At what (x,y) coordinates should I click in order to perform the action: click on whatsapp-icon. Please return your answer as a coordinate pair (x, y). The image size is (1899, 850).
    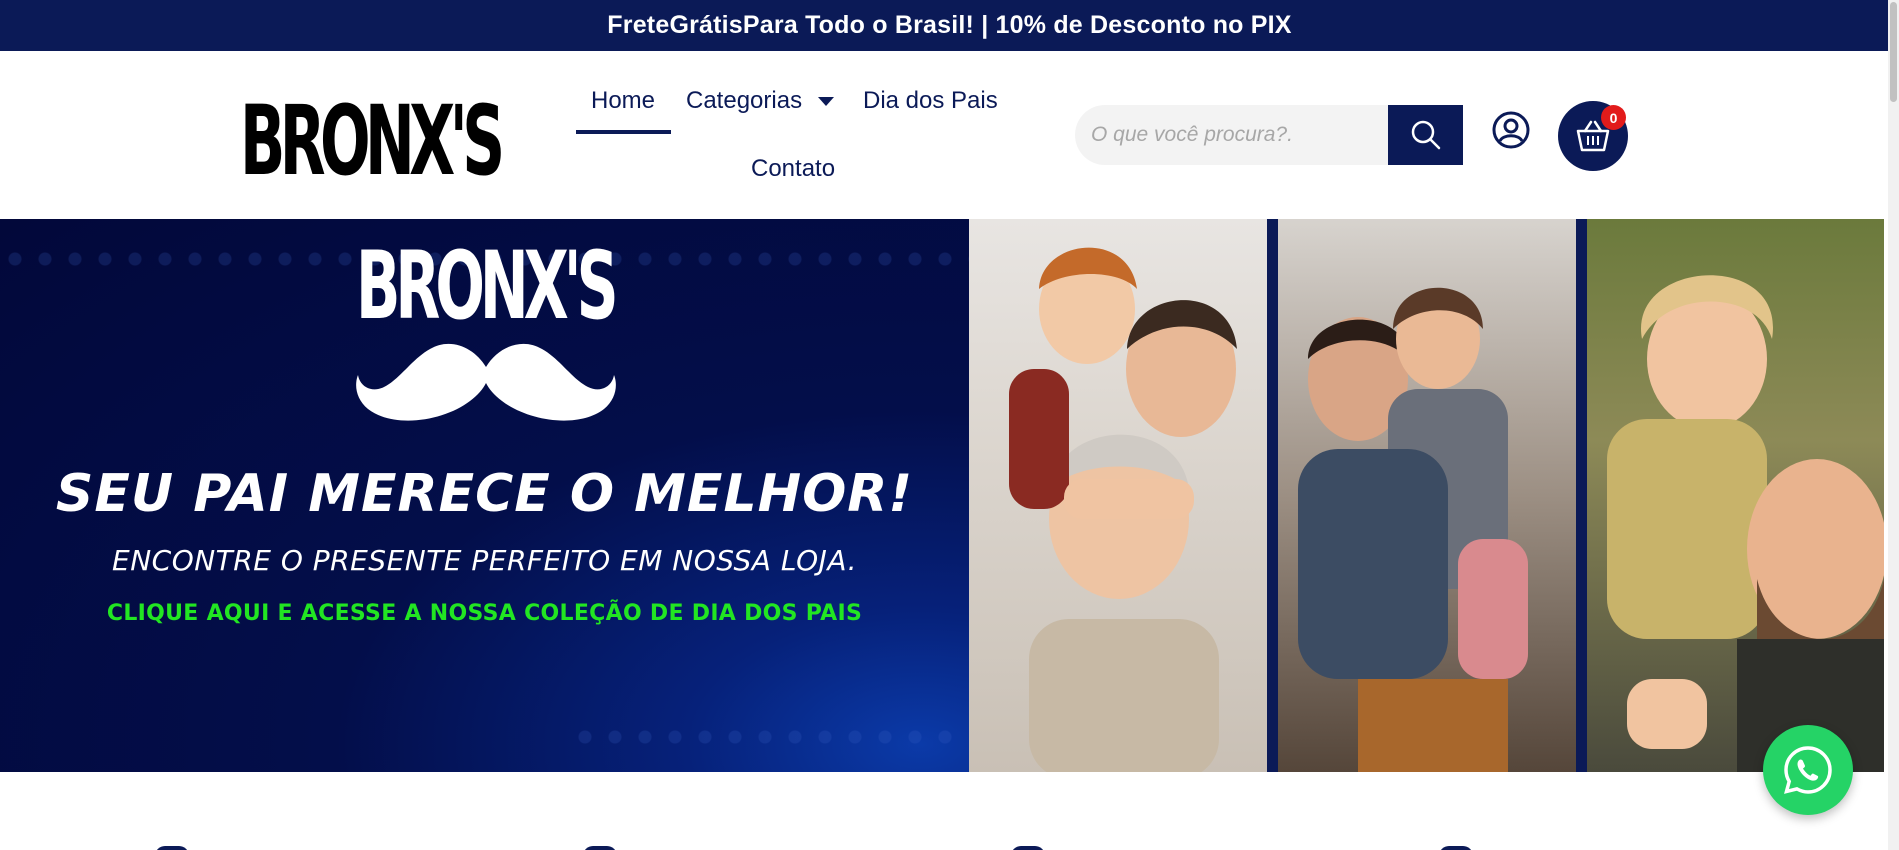
    Looking at the image, I should click on (1808, 770).